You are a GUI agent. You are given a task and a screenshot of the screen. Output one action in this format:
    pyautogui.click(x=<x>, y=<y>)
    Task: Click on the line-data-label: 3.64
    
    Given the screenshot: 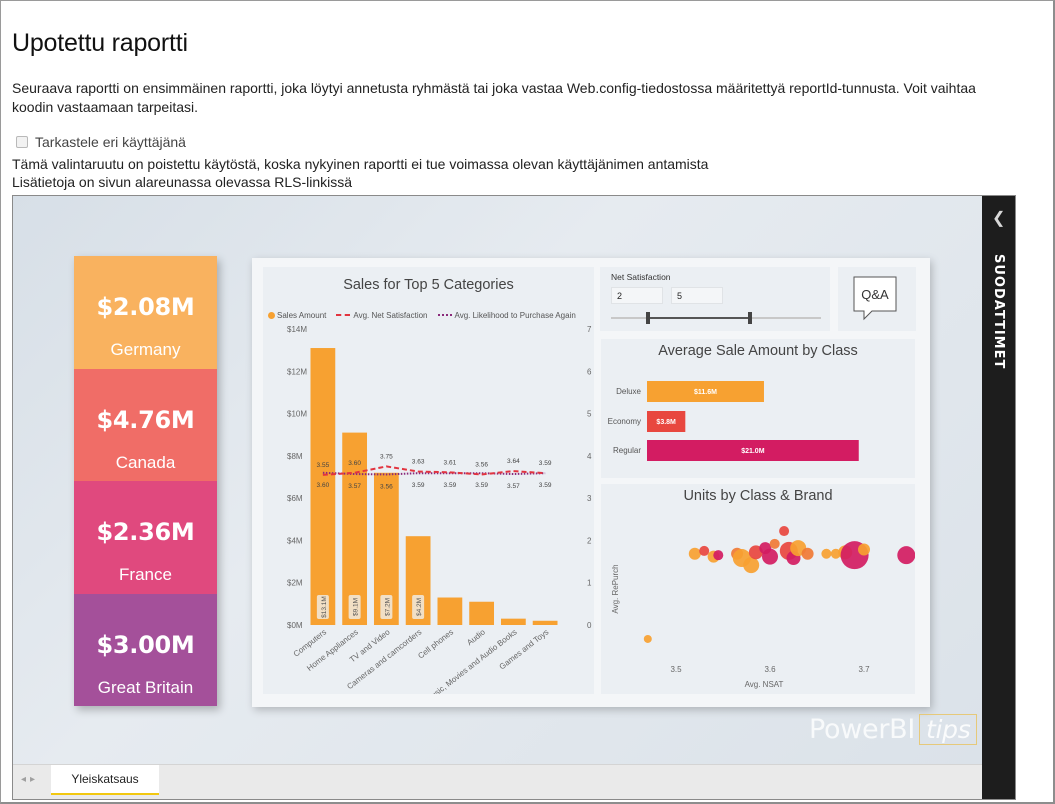 What is the action you would take?
    pyautogui.click(x=513, y=461)
    